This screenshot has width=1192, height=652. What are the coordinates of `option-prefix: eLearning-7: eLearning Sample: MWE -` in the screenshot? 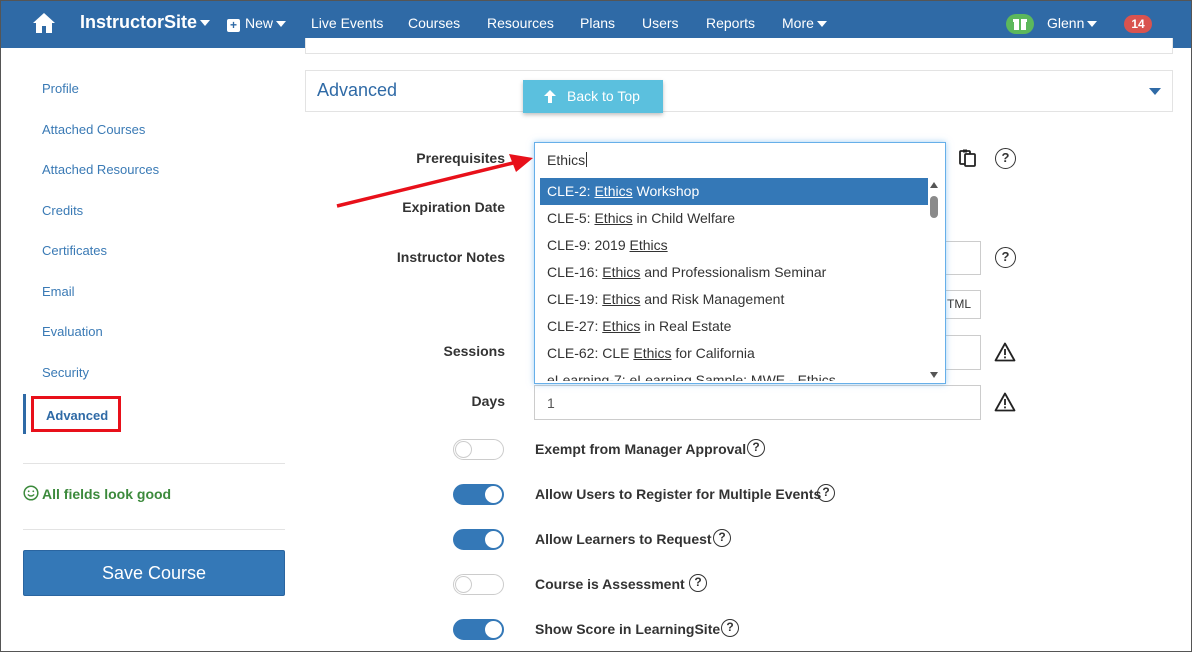 It's located at (672, 376).